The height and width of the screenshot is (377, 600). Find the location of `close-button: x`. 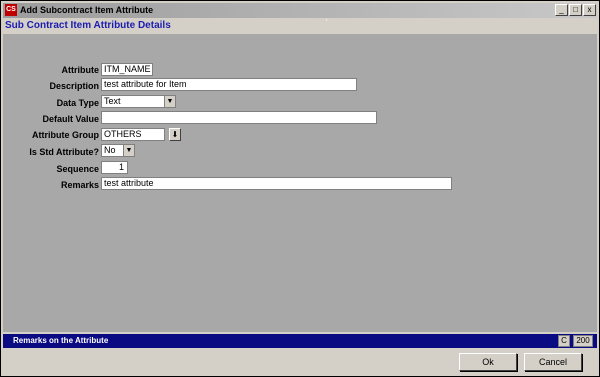

close-button: x is located at coordinates (589, 10).